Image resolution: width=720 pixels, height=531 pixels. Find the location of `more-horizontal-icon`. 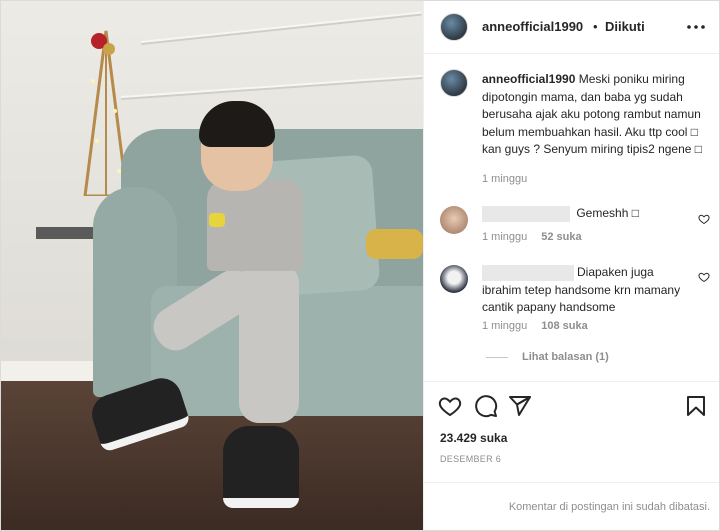

more-horizontal-icon is located at coordinates (696, 27).